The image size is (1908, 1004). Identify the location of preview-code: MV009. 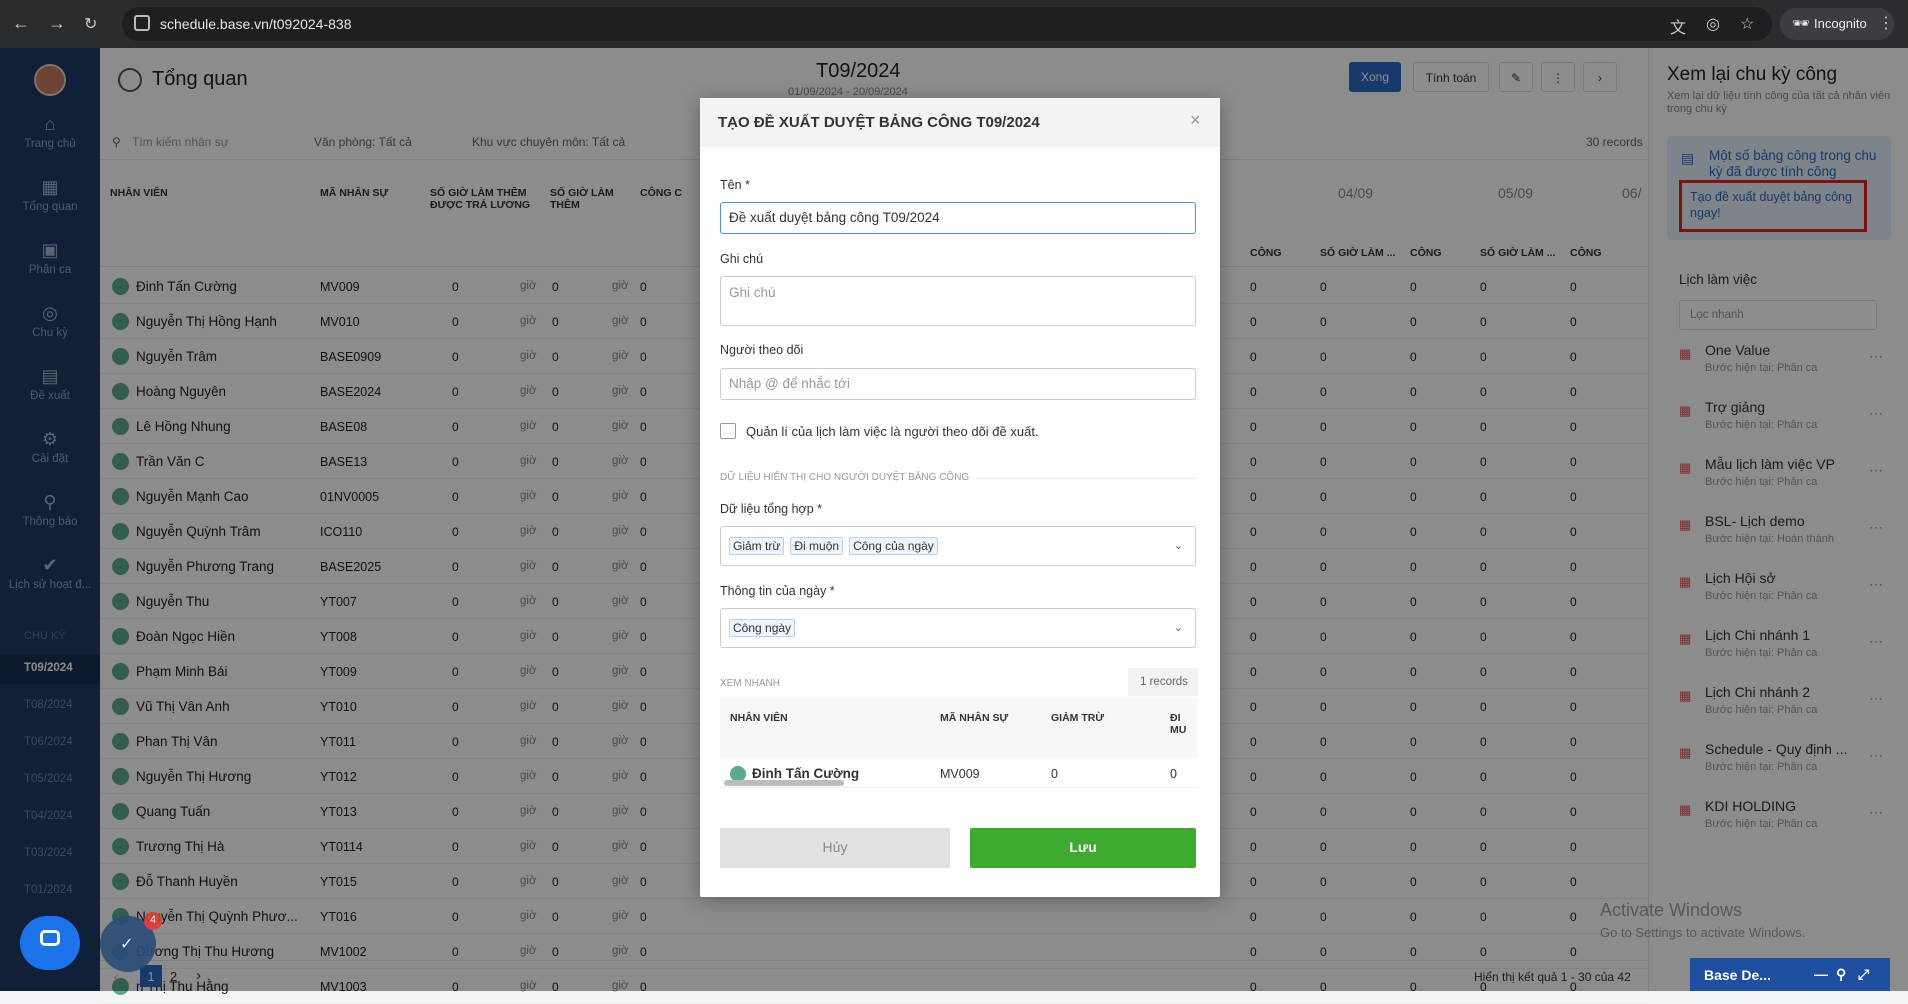
(960, 774).